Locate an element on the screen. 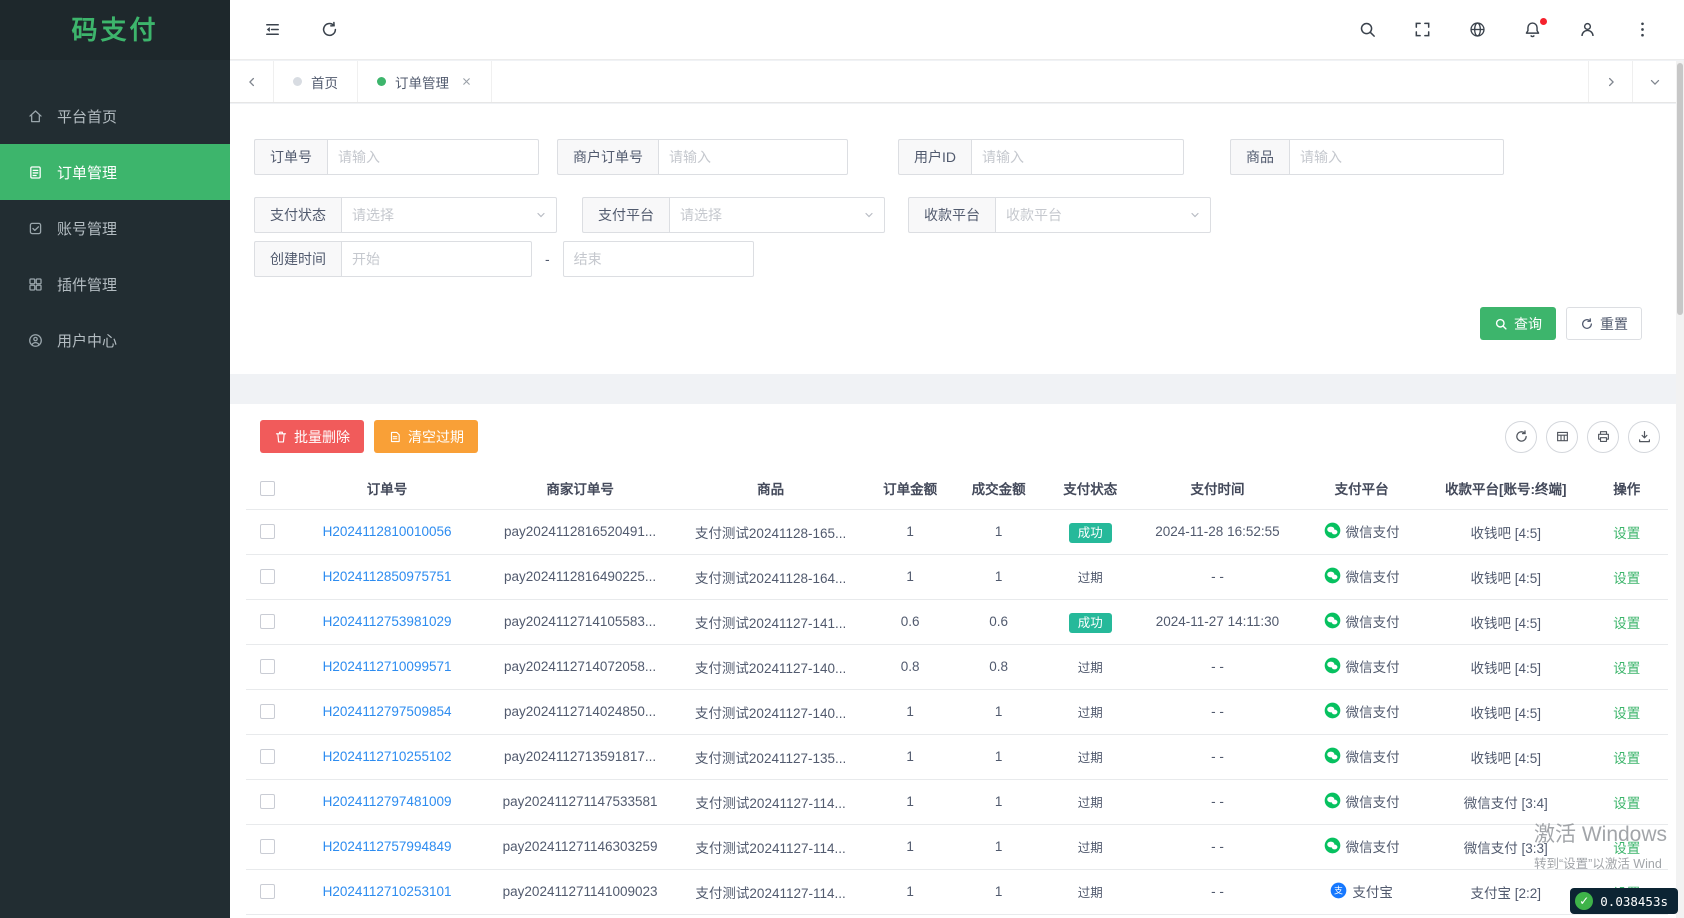  sidebar-item-home: 平台首页 is located at coordinates (115, 116).